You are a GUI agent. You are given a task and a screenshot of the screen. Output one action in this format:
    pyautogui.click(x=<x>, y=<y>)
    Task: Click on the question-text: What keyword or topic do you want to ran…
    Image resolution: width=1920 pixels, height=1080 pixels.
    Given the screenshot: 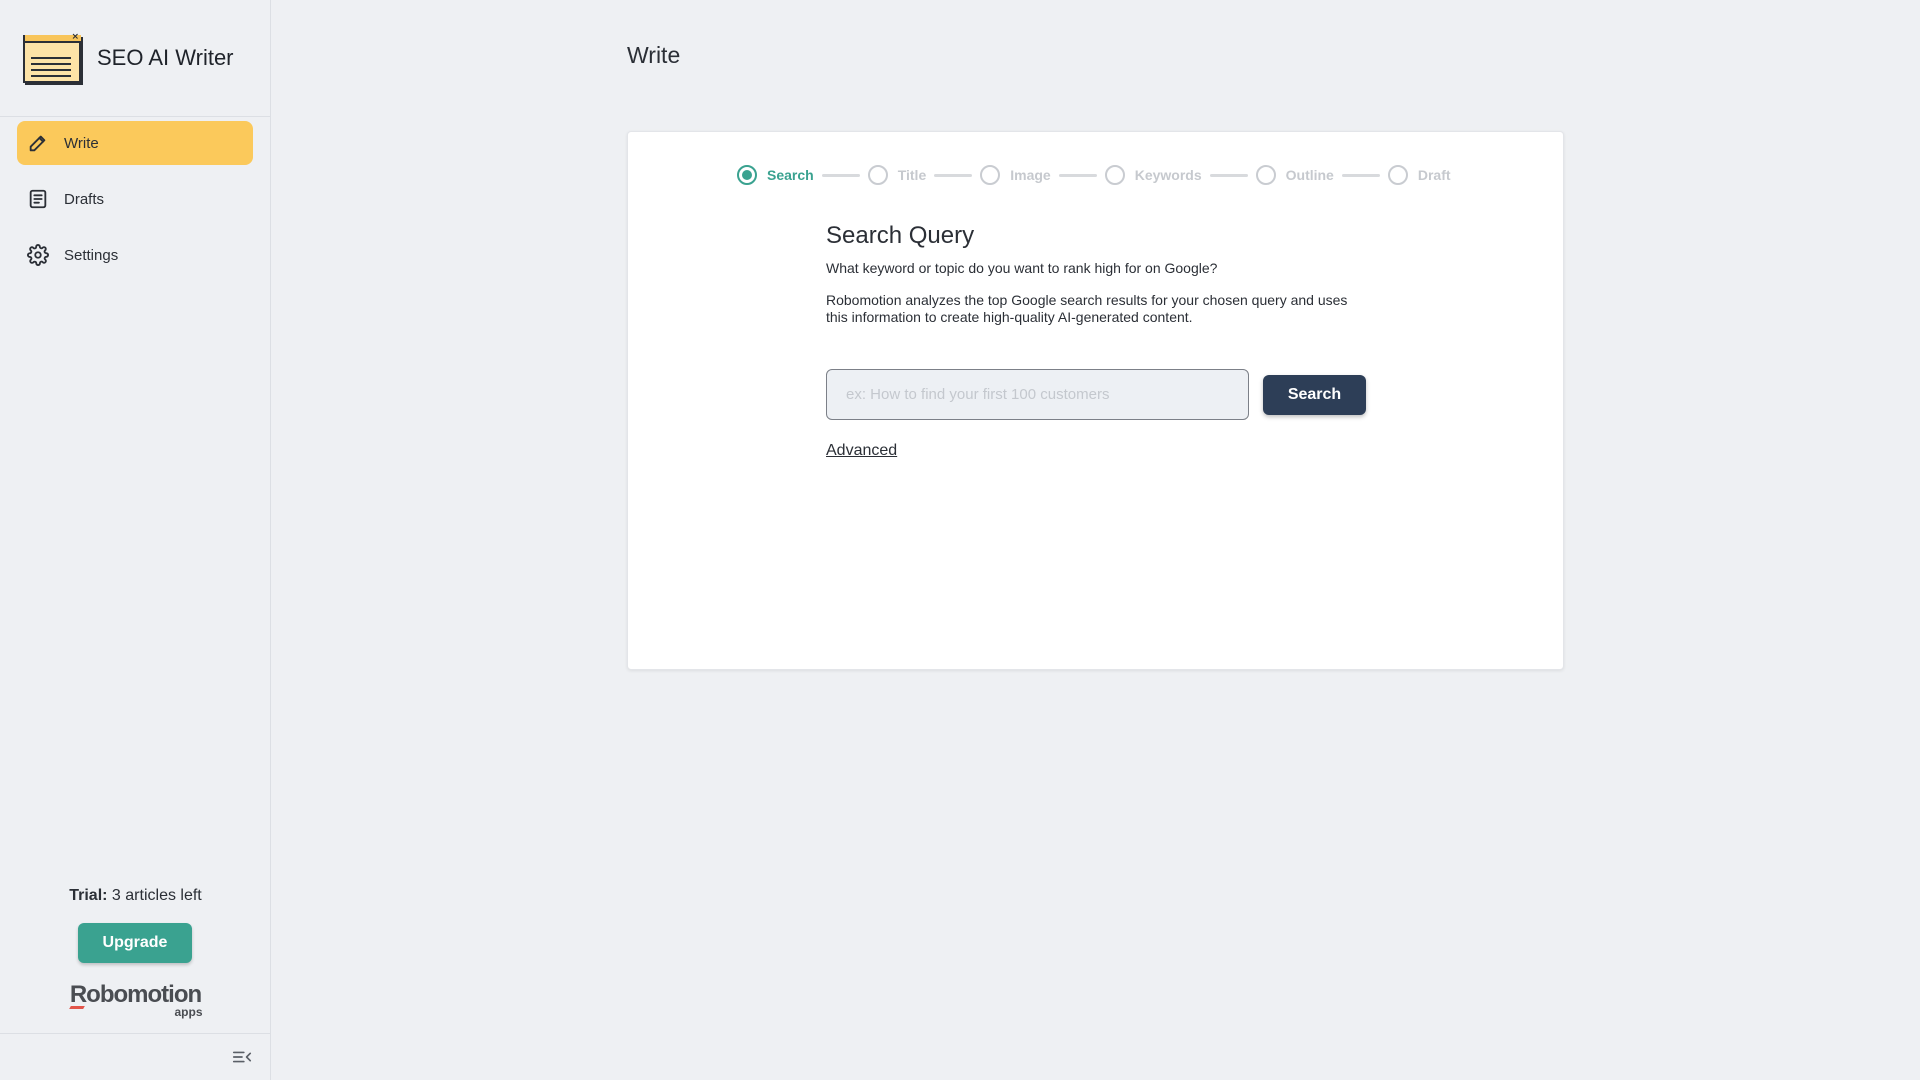 What is the action you would take?
    pyautogui.click(x=1022, y=268)
    